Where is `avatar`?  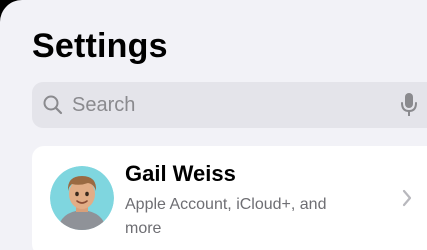
avatar is located at coordinates (82, 198).